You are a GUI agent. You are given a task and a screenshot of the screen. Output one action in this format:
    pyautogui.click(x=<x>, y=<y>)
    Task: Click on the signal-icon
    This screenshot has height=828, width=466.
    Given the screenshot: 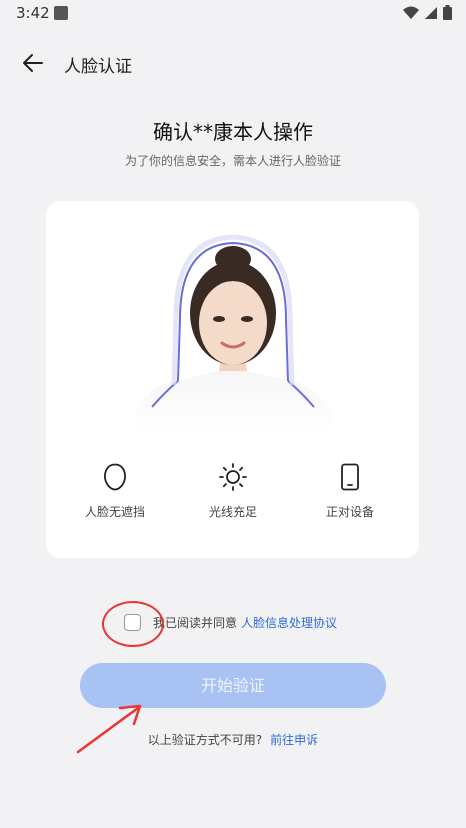 What is the action you would take?
    pyautogui.click(x=431, y=12)
    